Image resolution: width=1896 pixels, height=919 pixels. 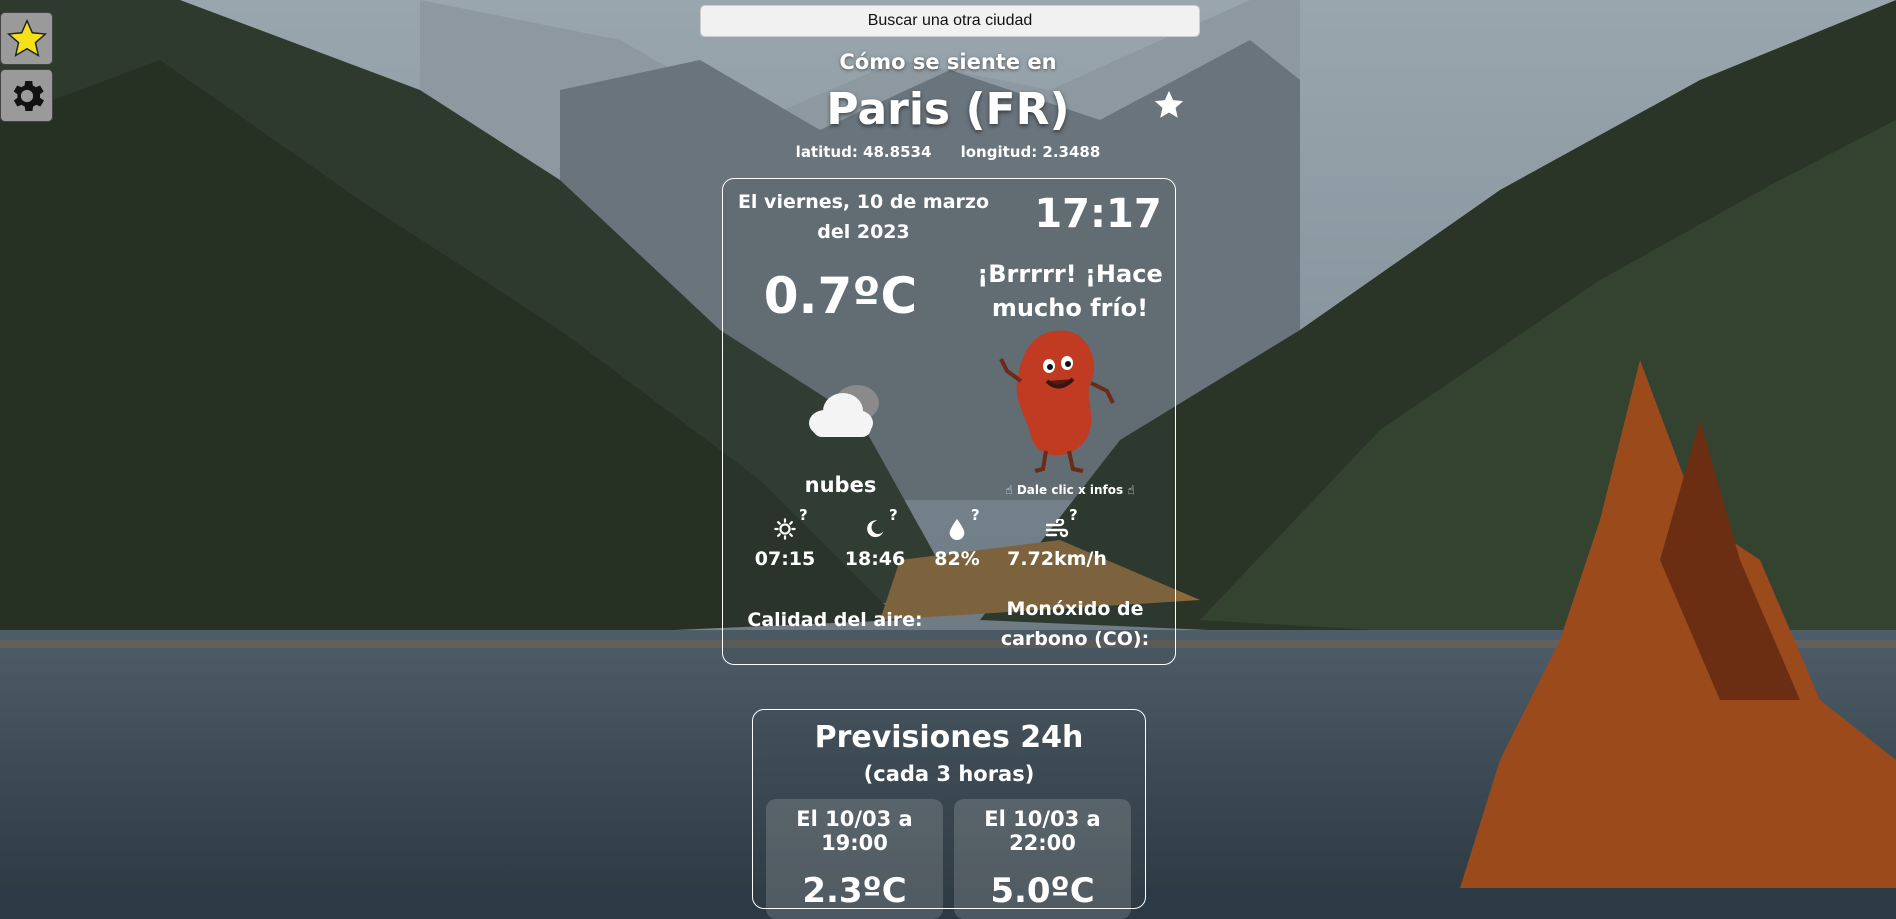 What do you see at coordinates (957, 559) in the screenshot?
I see `humidity-value: 82%` at bounding box center [957, 559].